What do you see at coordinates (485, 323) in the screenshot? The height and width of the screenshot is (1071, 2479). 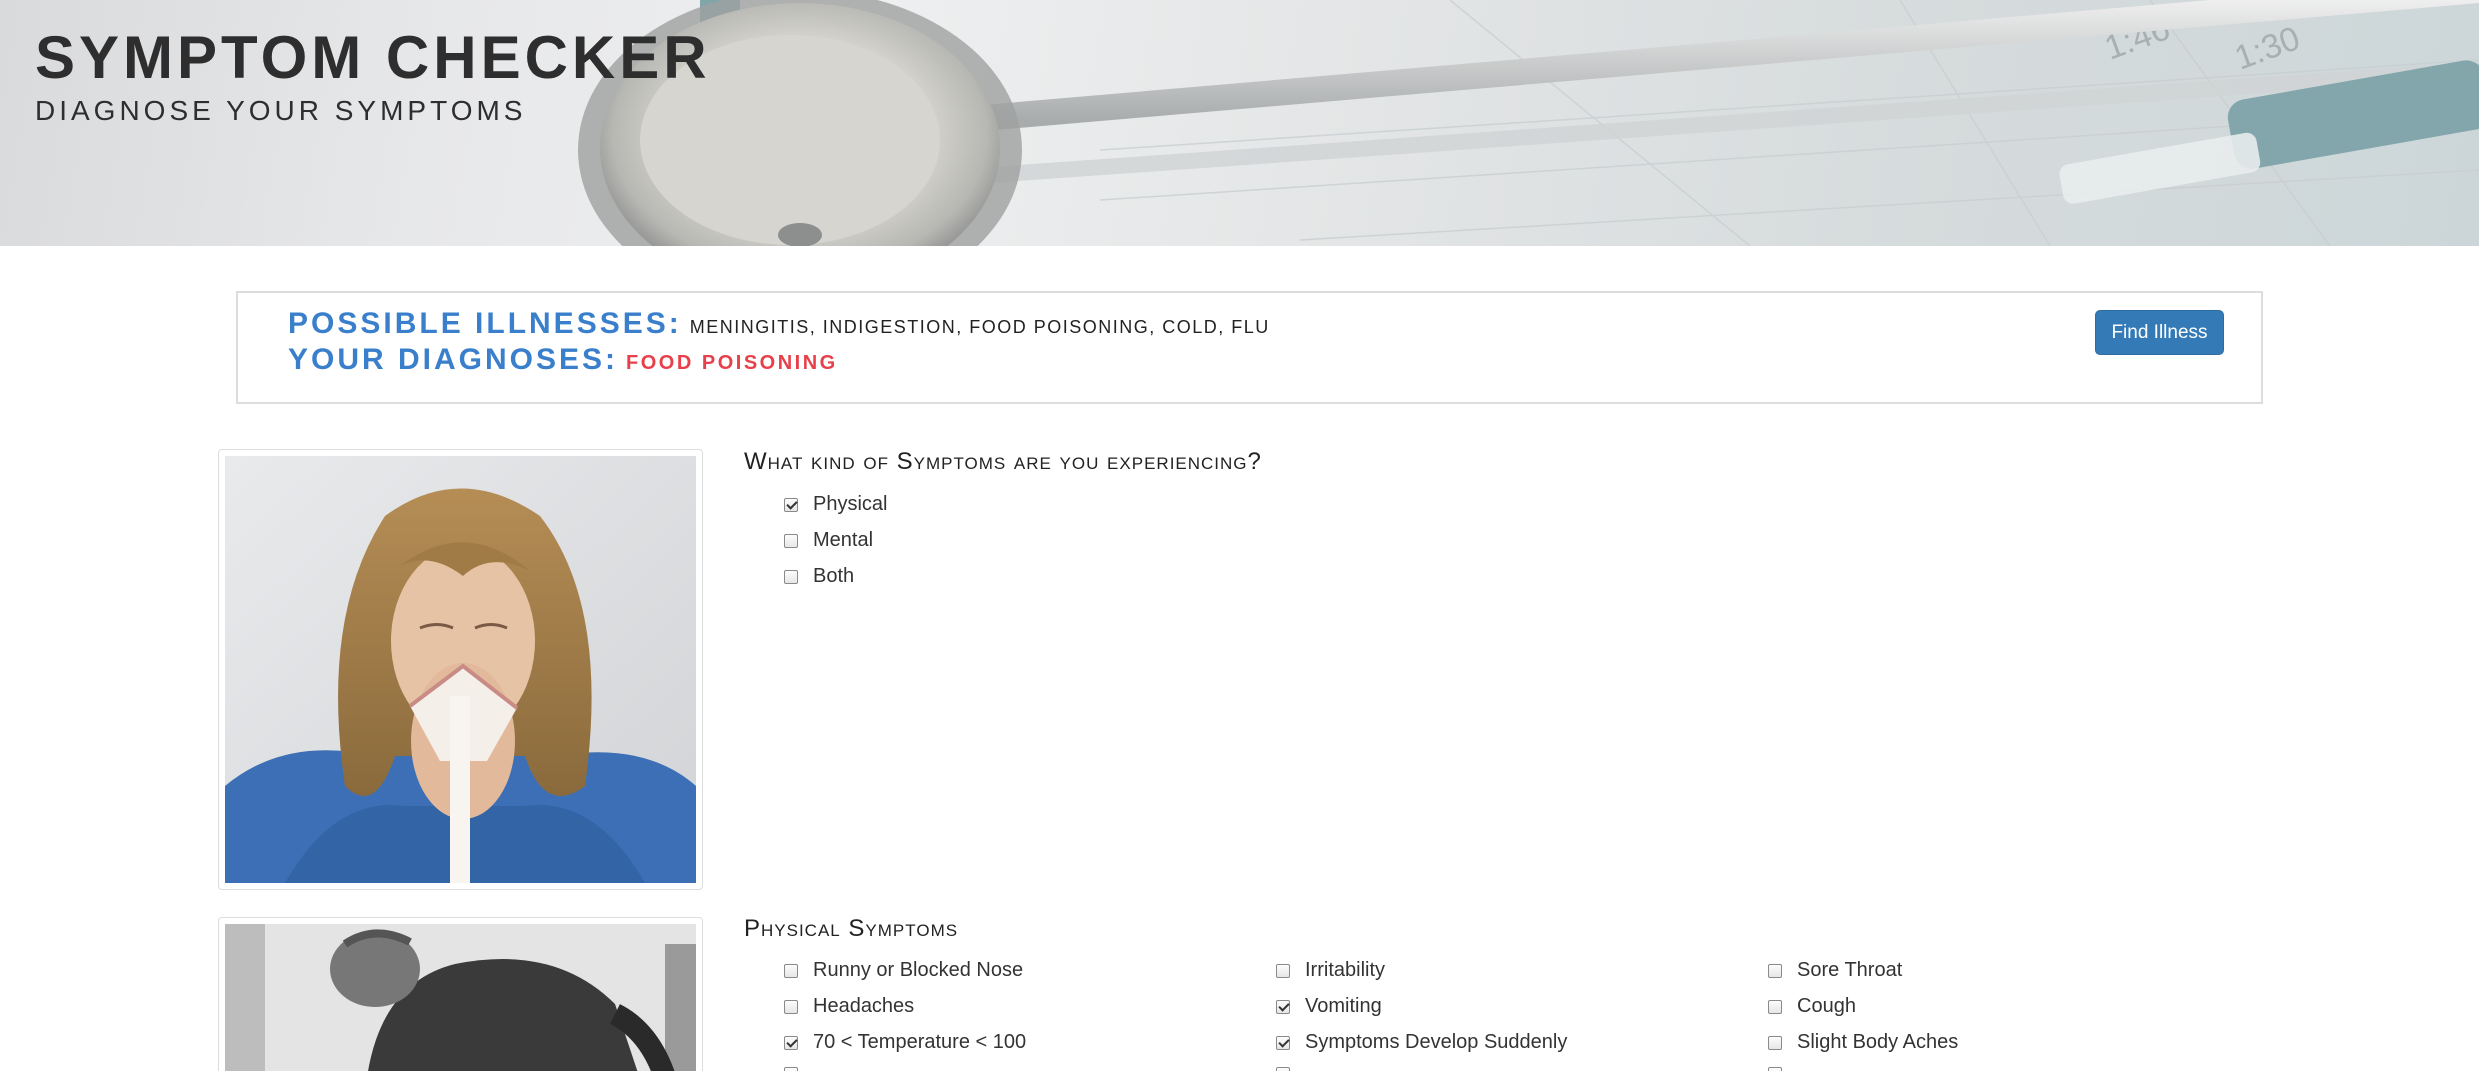 I see `possible-illnesses-label: POSSIBLE ILLNESSES:` at bounding box center [485, 323].